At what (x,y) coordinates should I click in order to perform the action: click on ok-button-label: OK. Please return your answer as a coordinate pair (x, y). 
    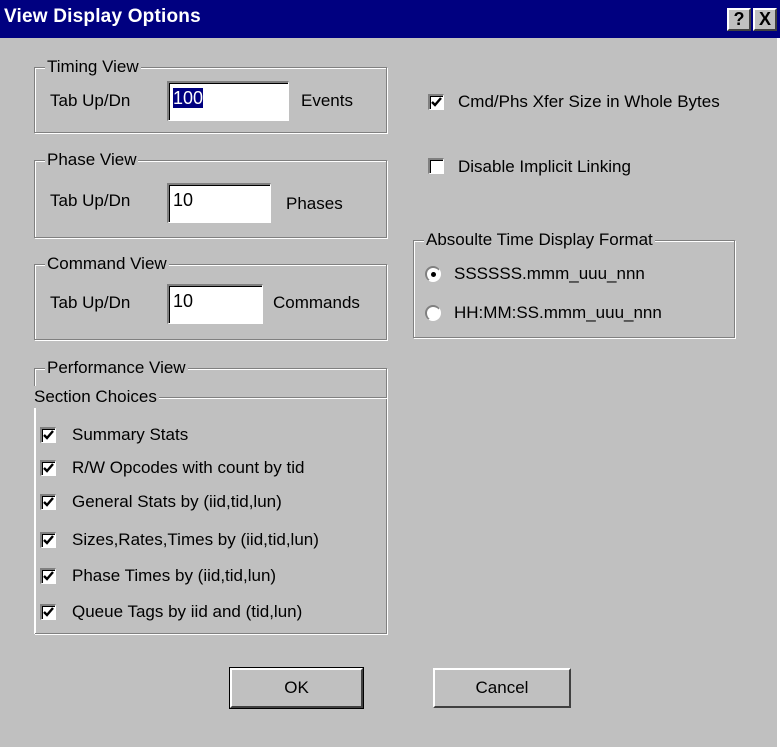
    Looking at the image, I should click on (296, 687).